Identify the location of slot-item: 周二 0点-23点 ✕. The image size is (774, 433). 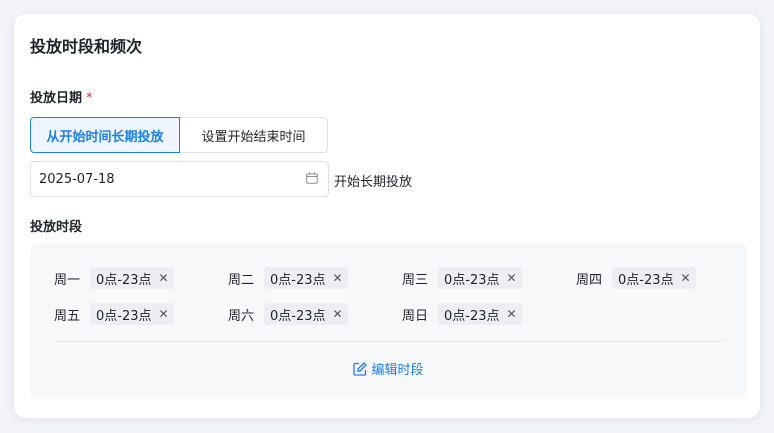
(288, 278).